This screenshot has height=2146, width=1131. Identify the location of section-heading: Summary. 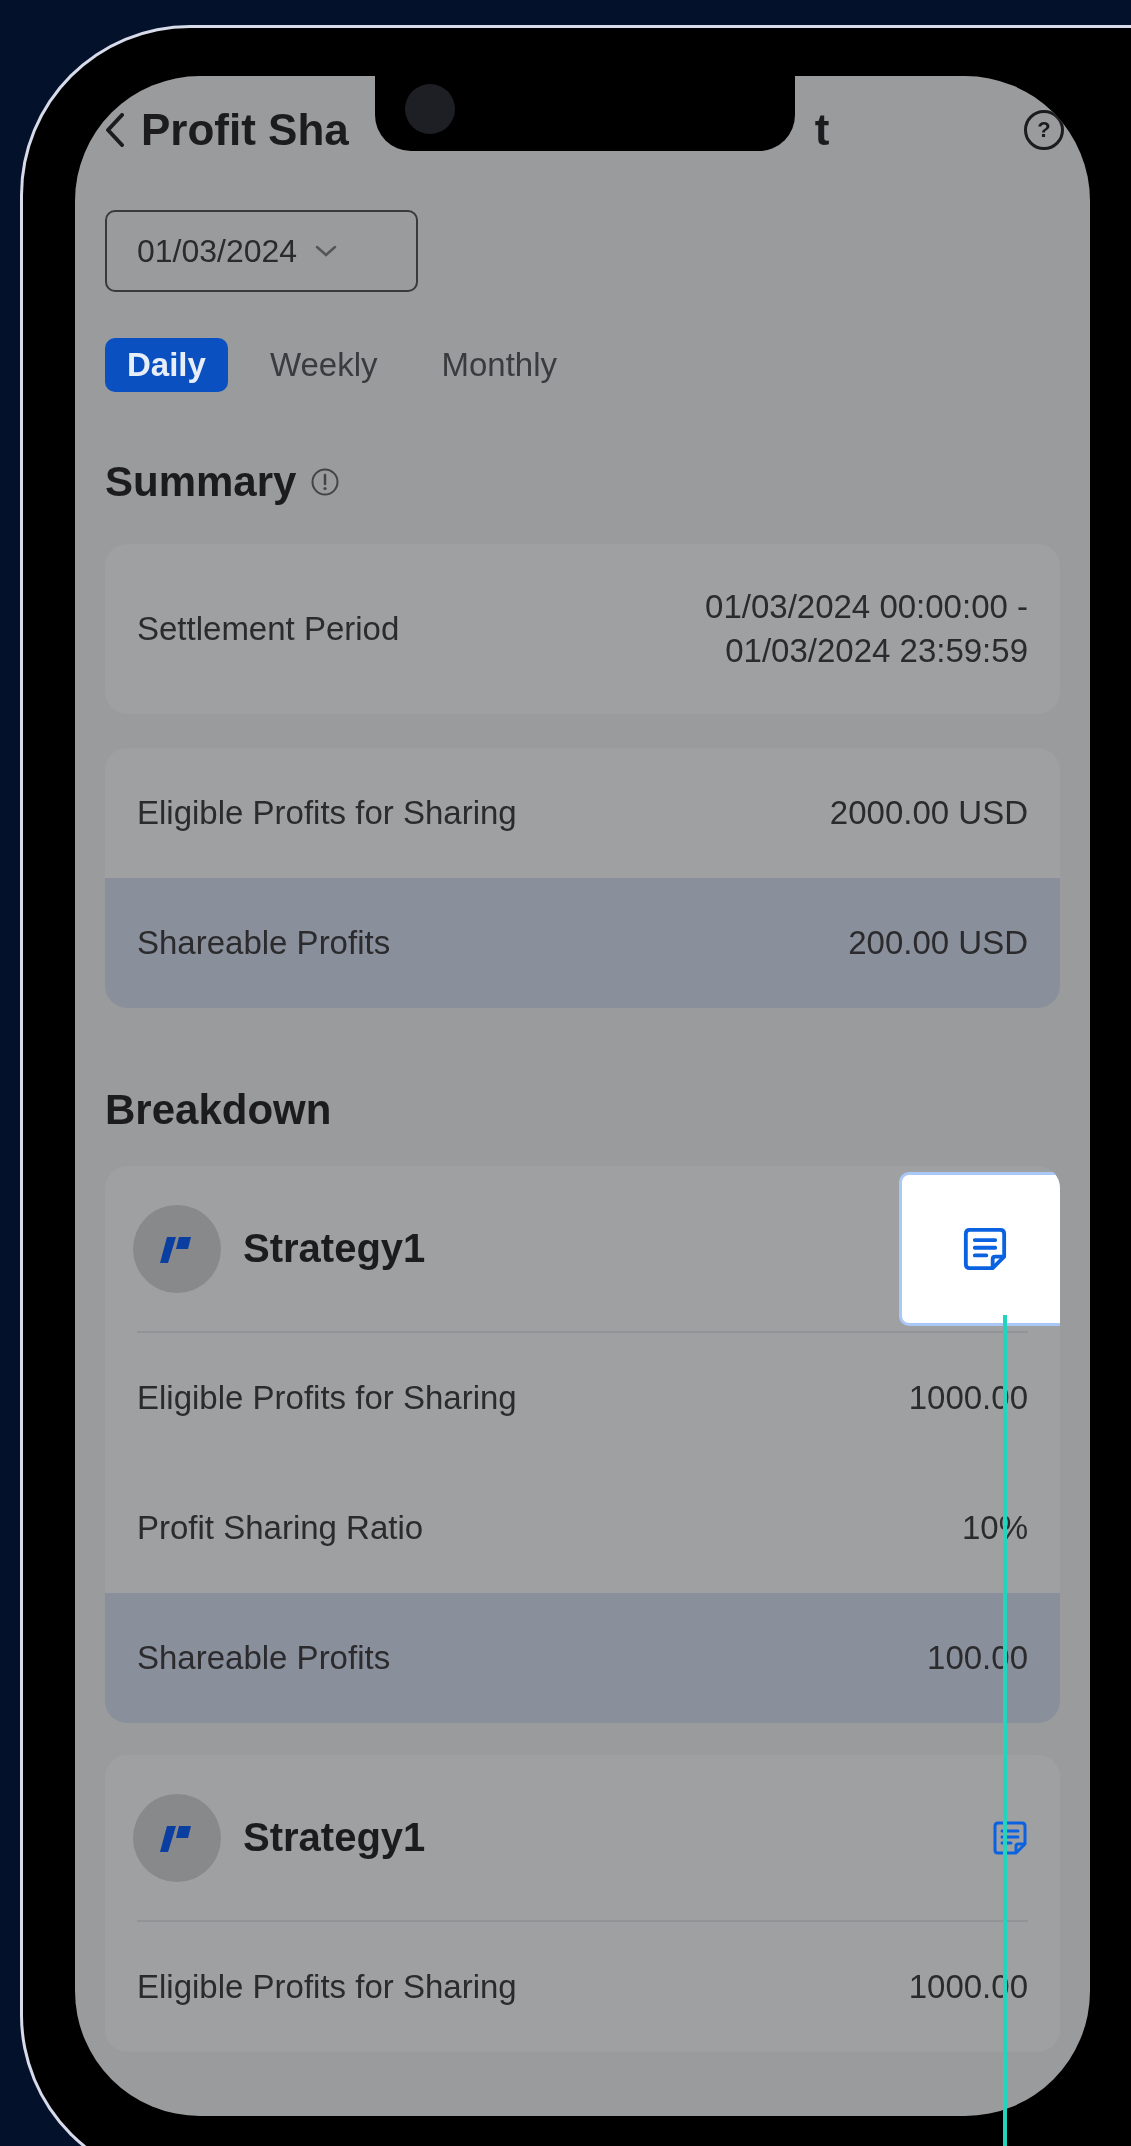
(201, 482).